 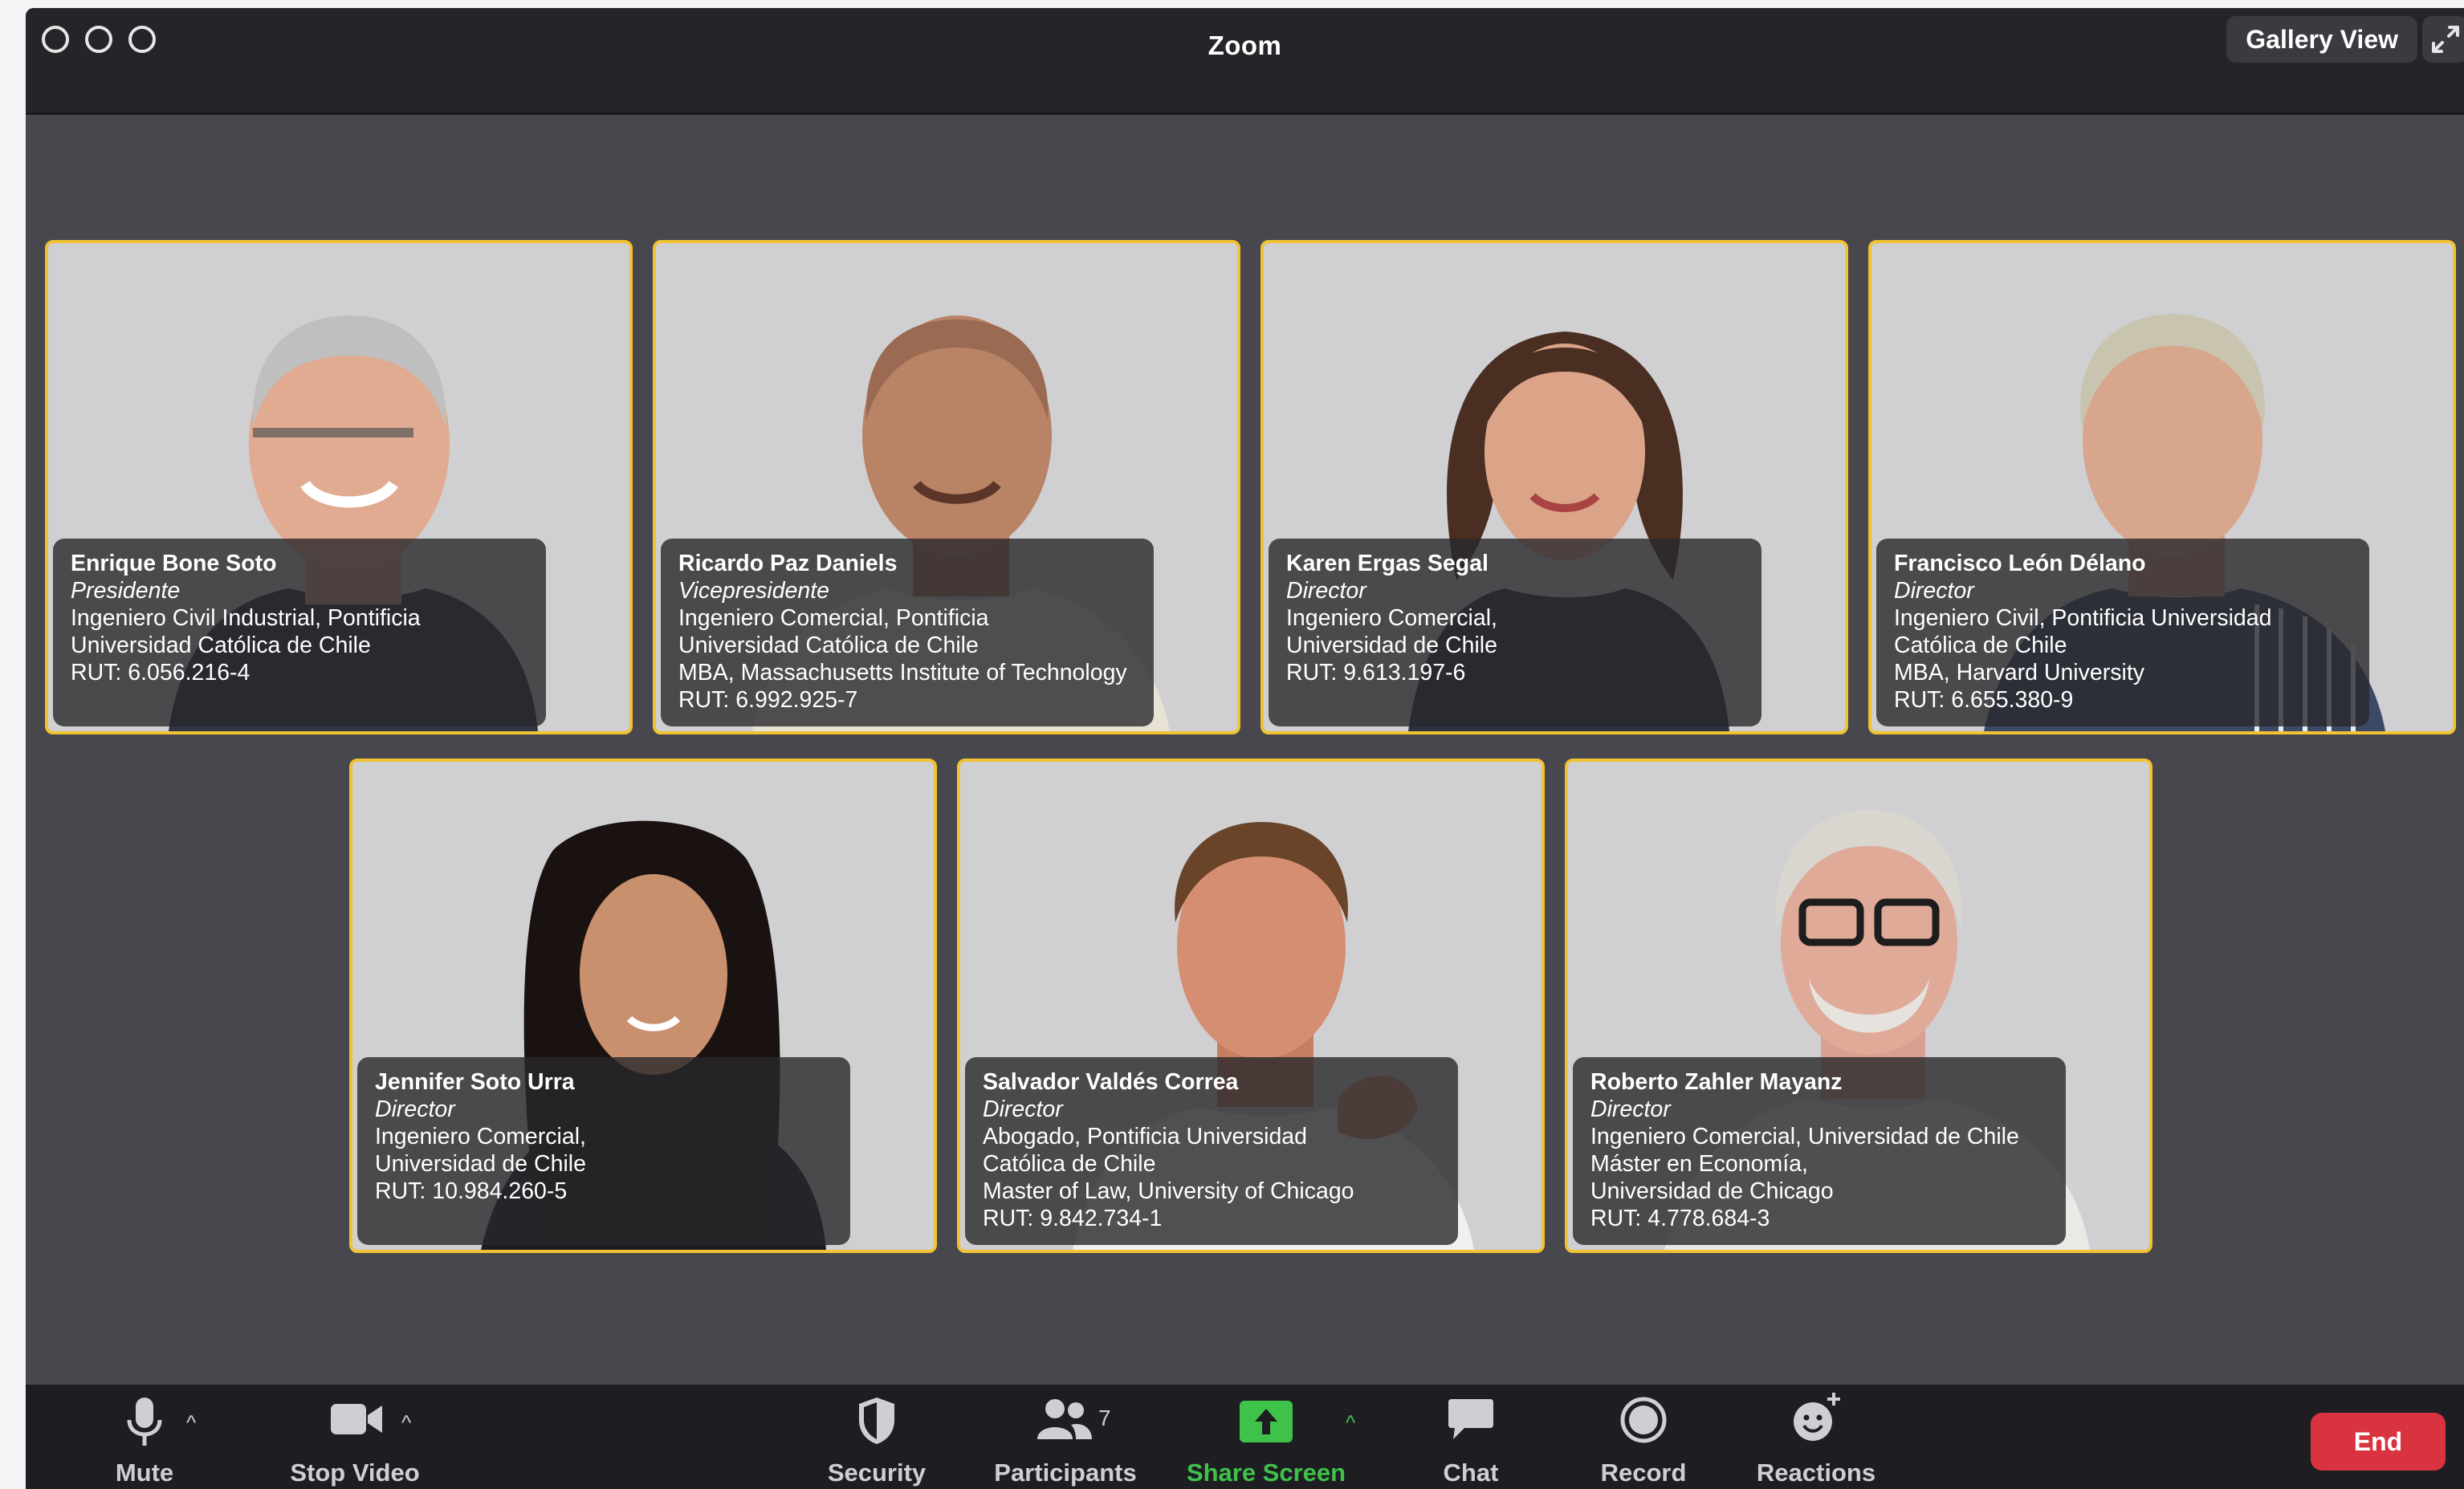 What do you see at coordinates (355, 1472) in the screenshot?
I see `stop-video-label: Stop Video` at bounding box center [355, 1472].